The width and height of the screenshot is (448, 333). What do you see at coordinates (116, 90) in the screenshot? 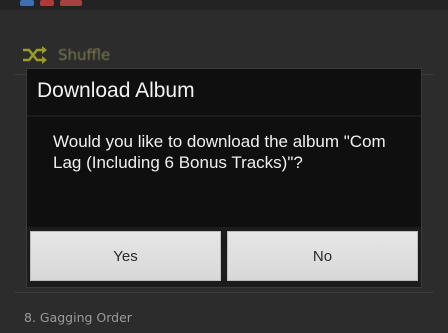
I see `dialog-title: Download Album` at bounding box center [116, 90].